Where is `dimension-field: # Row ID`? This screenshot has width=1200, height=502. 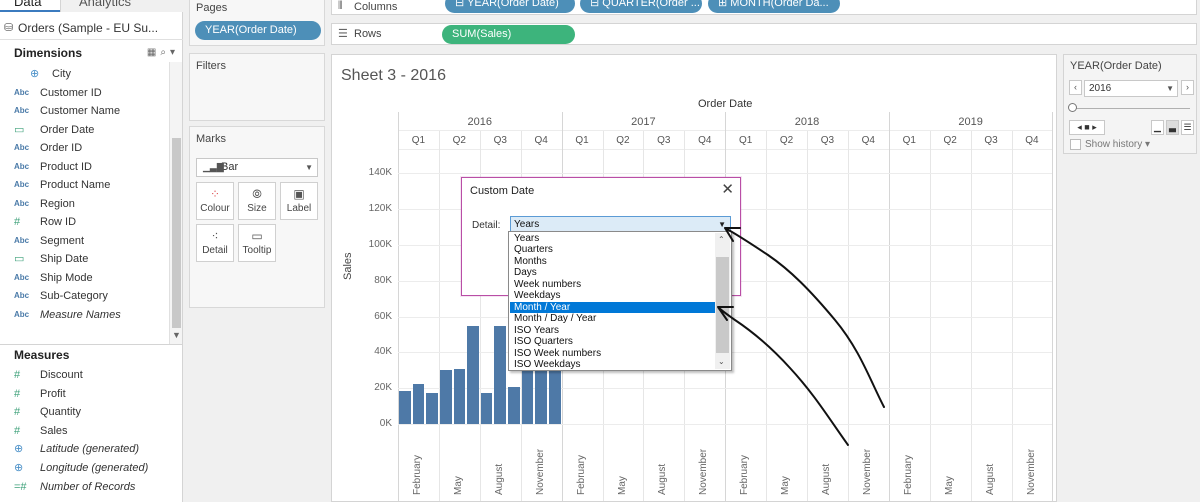
dimension-field: # Row ID is located at coordinates (84, 222).